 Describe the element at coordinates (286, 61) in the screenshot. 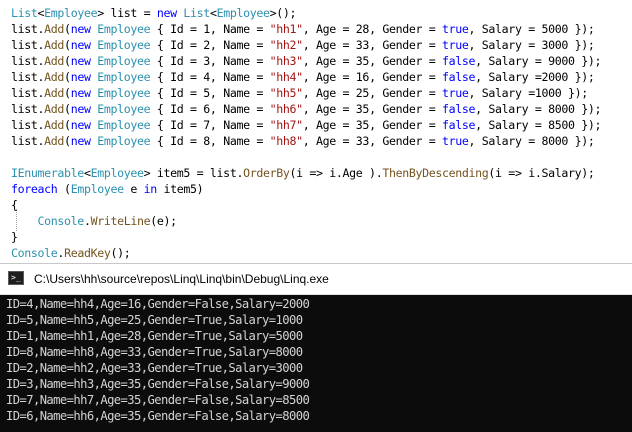

I see `code-token: "hh3"` at that location.